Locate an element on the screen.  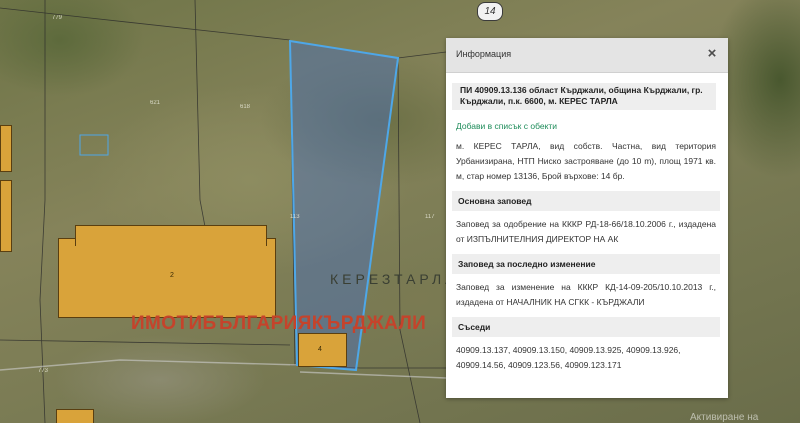
building-label: 2 is located at coordinates (172, 275).